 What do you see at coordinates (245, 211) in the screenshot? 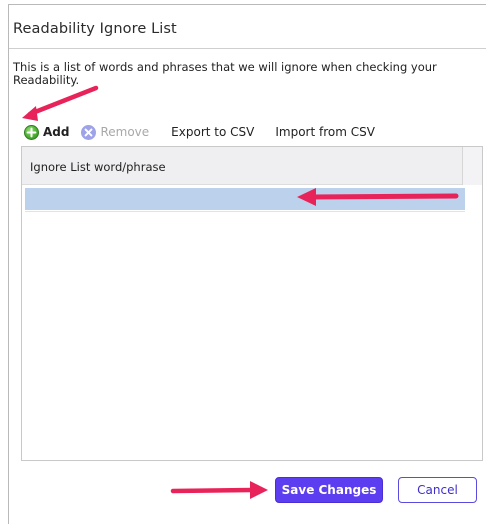
I see `row-divider` at bounding box center [245, 211].